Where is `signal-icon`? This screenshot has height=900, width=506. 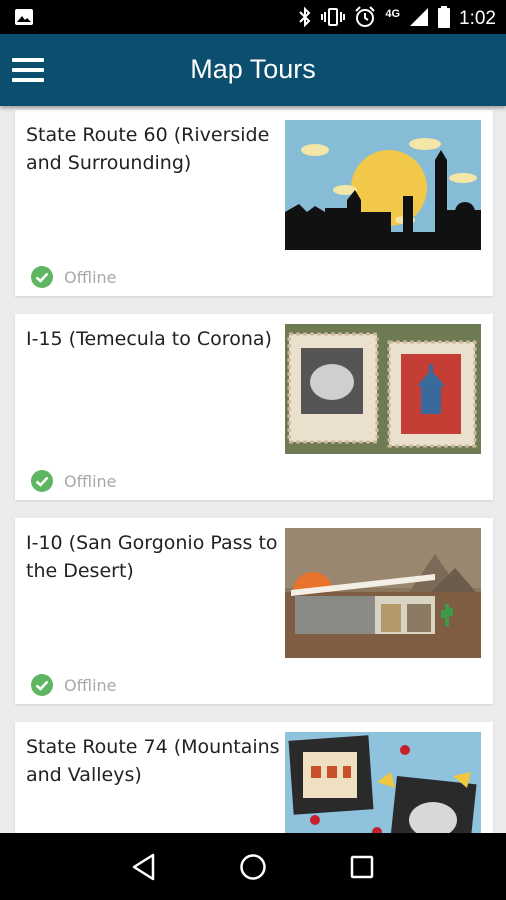
signal-icon is located at coordinates (419, 19).